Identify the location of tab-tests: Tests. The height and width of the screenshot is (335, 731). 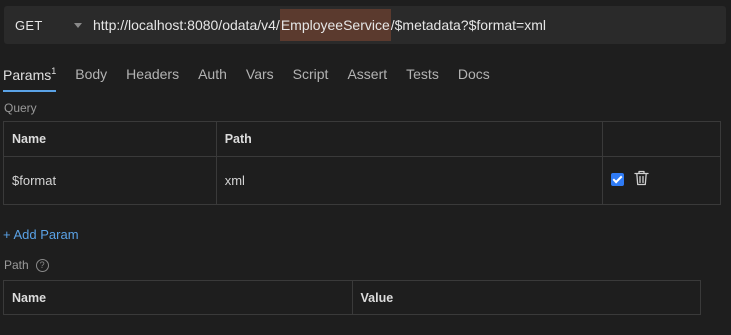
(422, 76).